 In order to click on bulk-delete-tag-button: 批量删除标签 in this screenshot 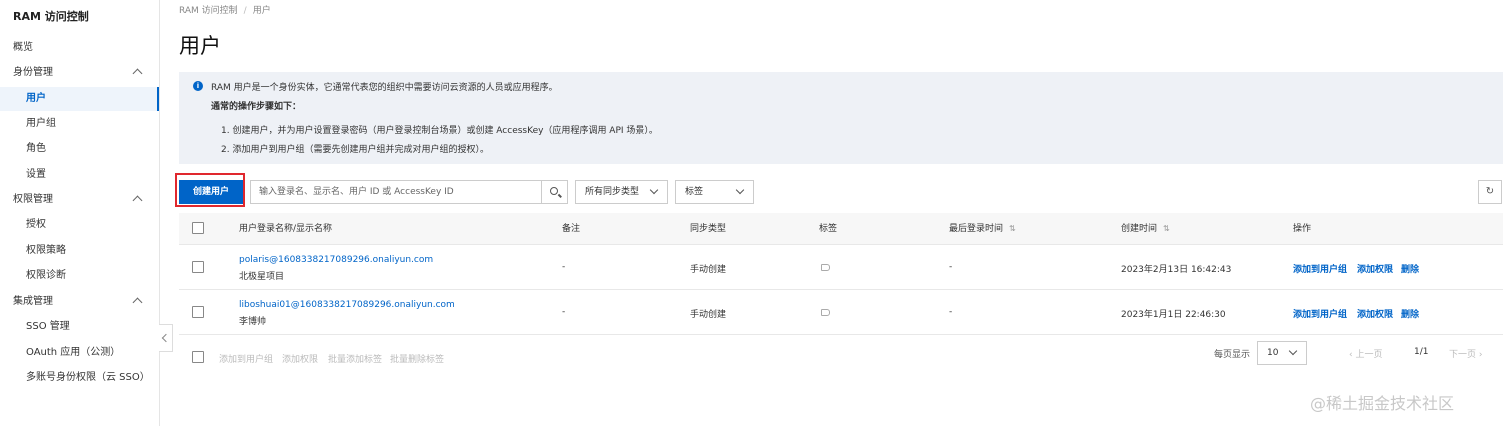, I will do `click(417, 358)`.